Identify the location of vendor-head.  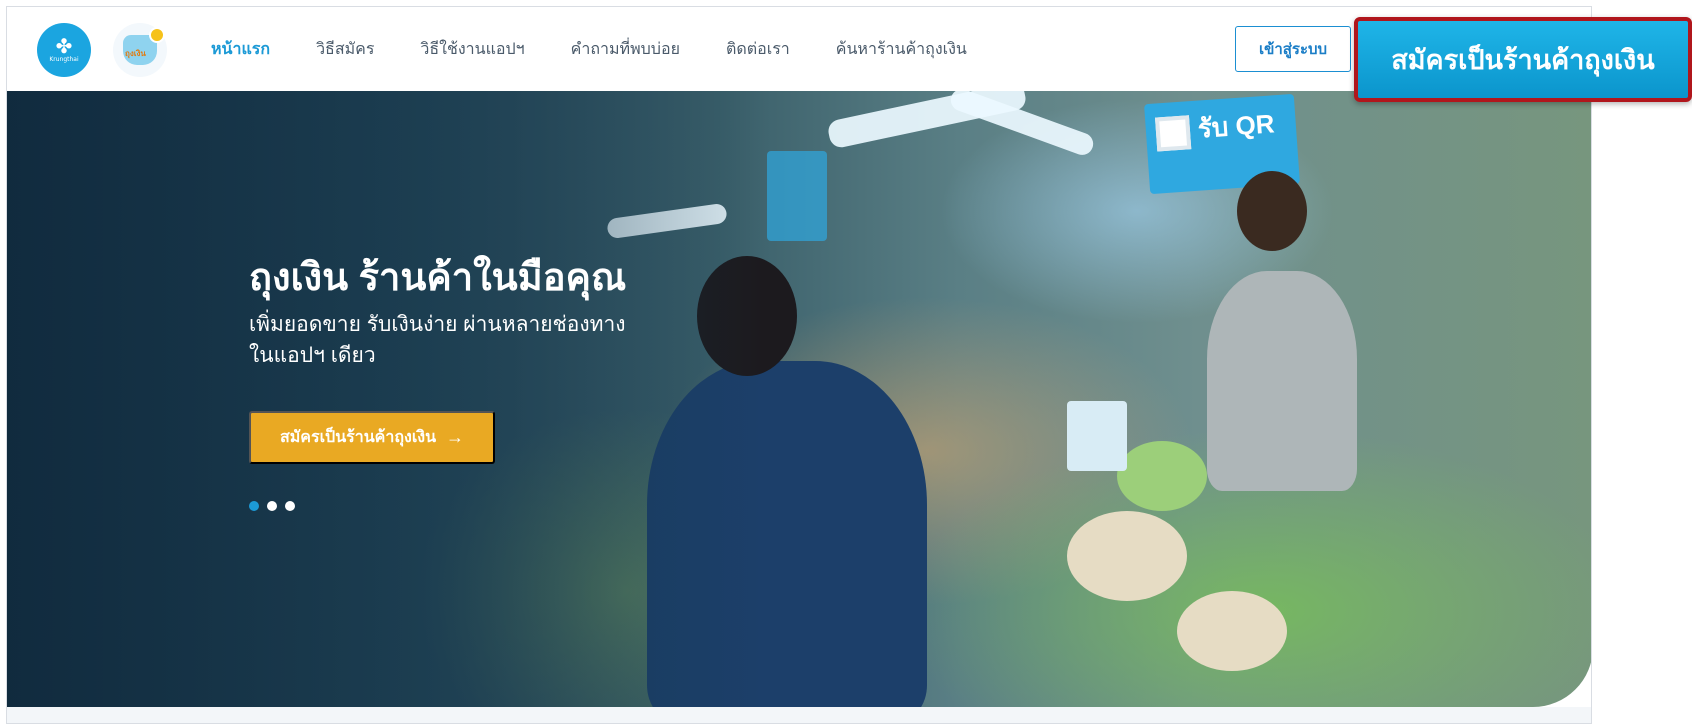
(1272, 211).